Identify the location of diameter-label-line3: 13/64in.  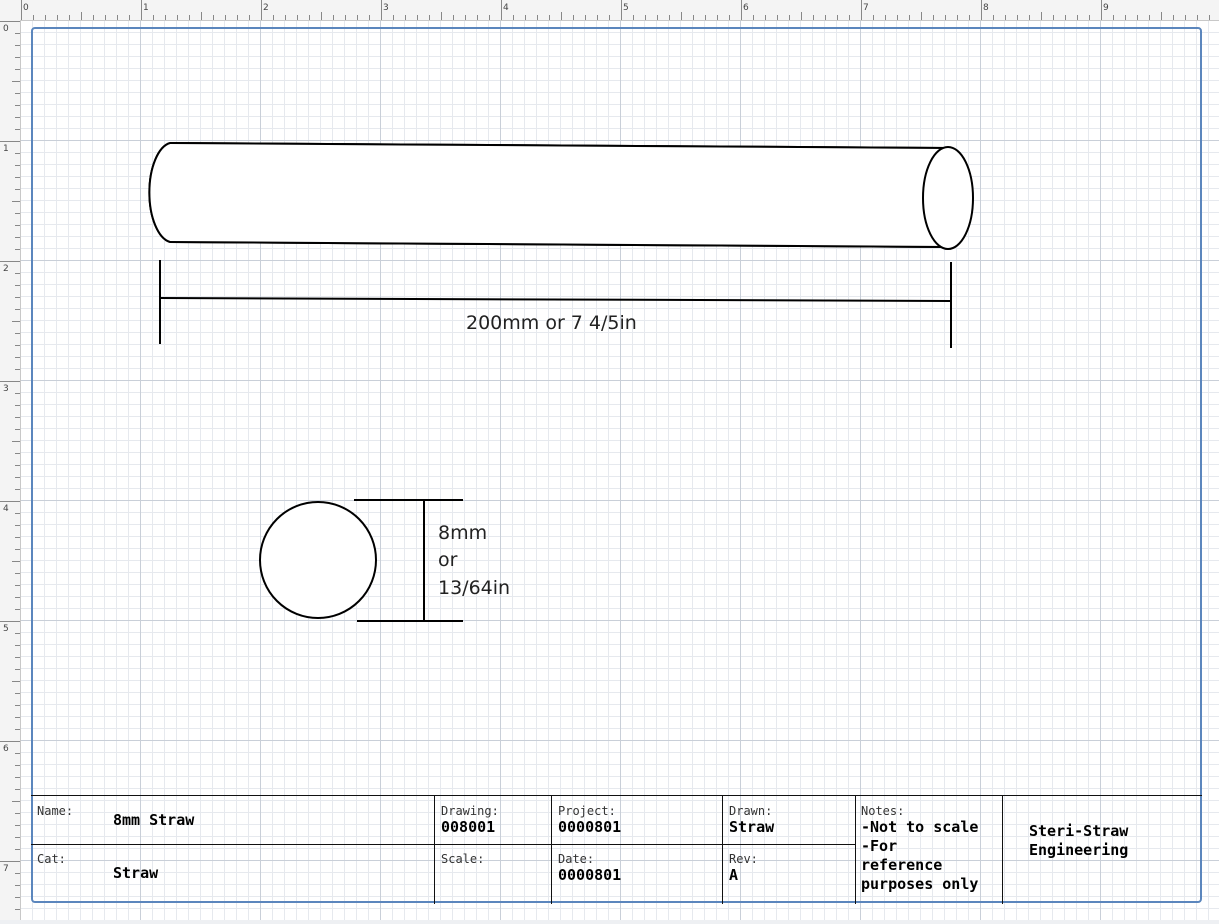
(474, 588).